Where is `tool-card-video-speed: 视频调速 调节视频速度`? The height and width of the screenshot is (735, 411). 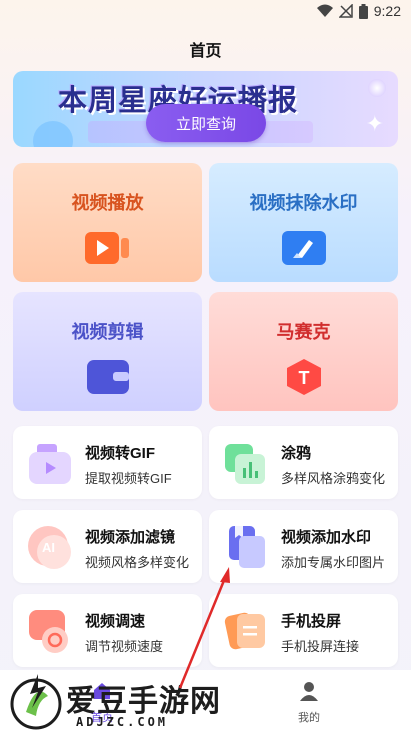
tool-card-video-speed: 视频调速 调节视频速度 is located at coordinates (107, 630).